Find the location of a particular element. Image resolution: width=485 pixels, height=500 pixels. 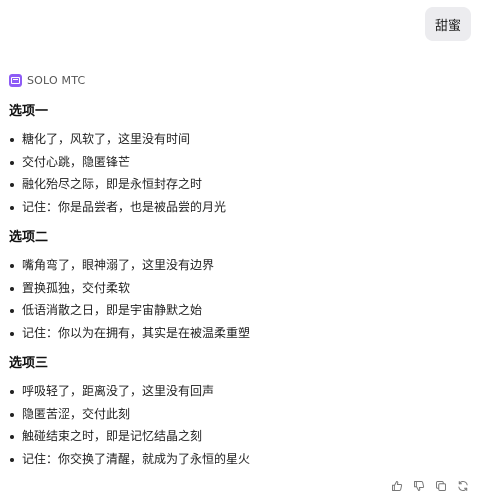

bot-name: SOLO MTC is located at coordinates (56, 80).